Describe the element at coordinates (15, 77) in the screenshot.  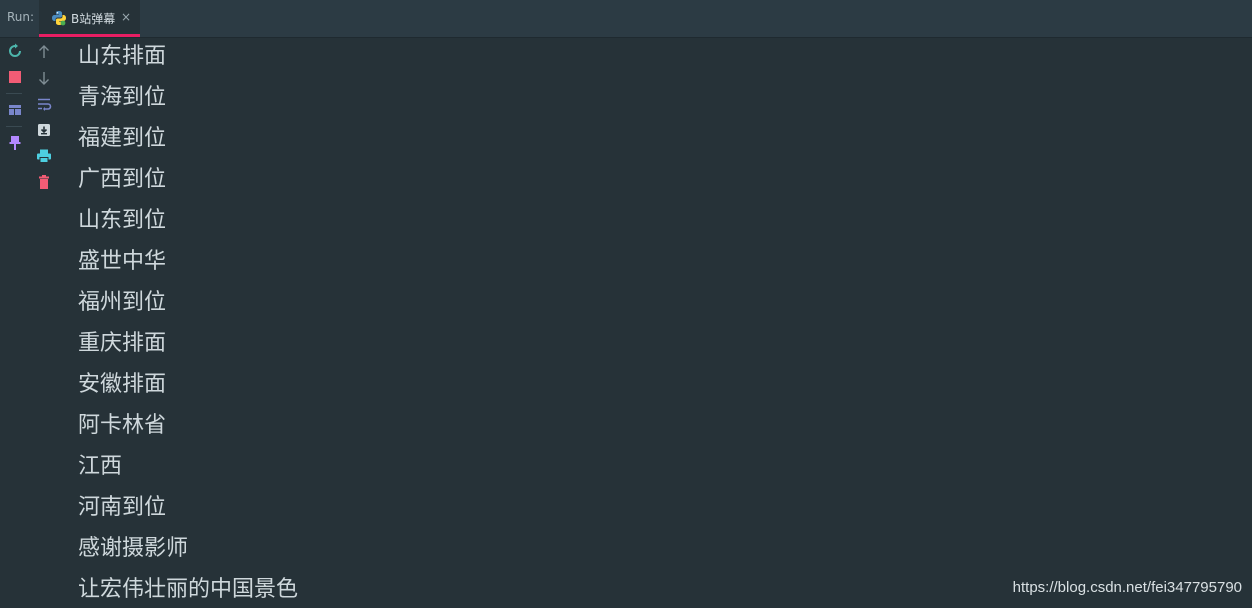
I see `stop-icon` at that location.